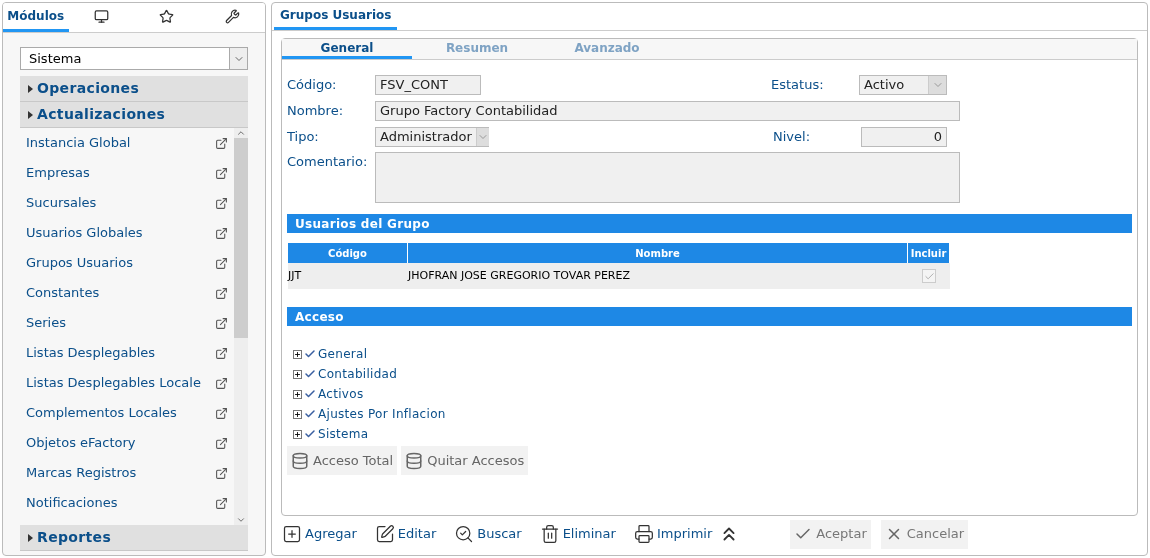  Describe the element at coordinates (358, 374) in the screenshot. I see `tree-item: Contabilidad` at that location.